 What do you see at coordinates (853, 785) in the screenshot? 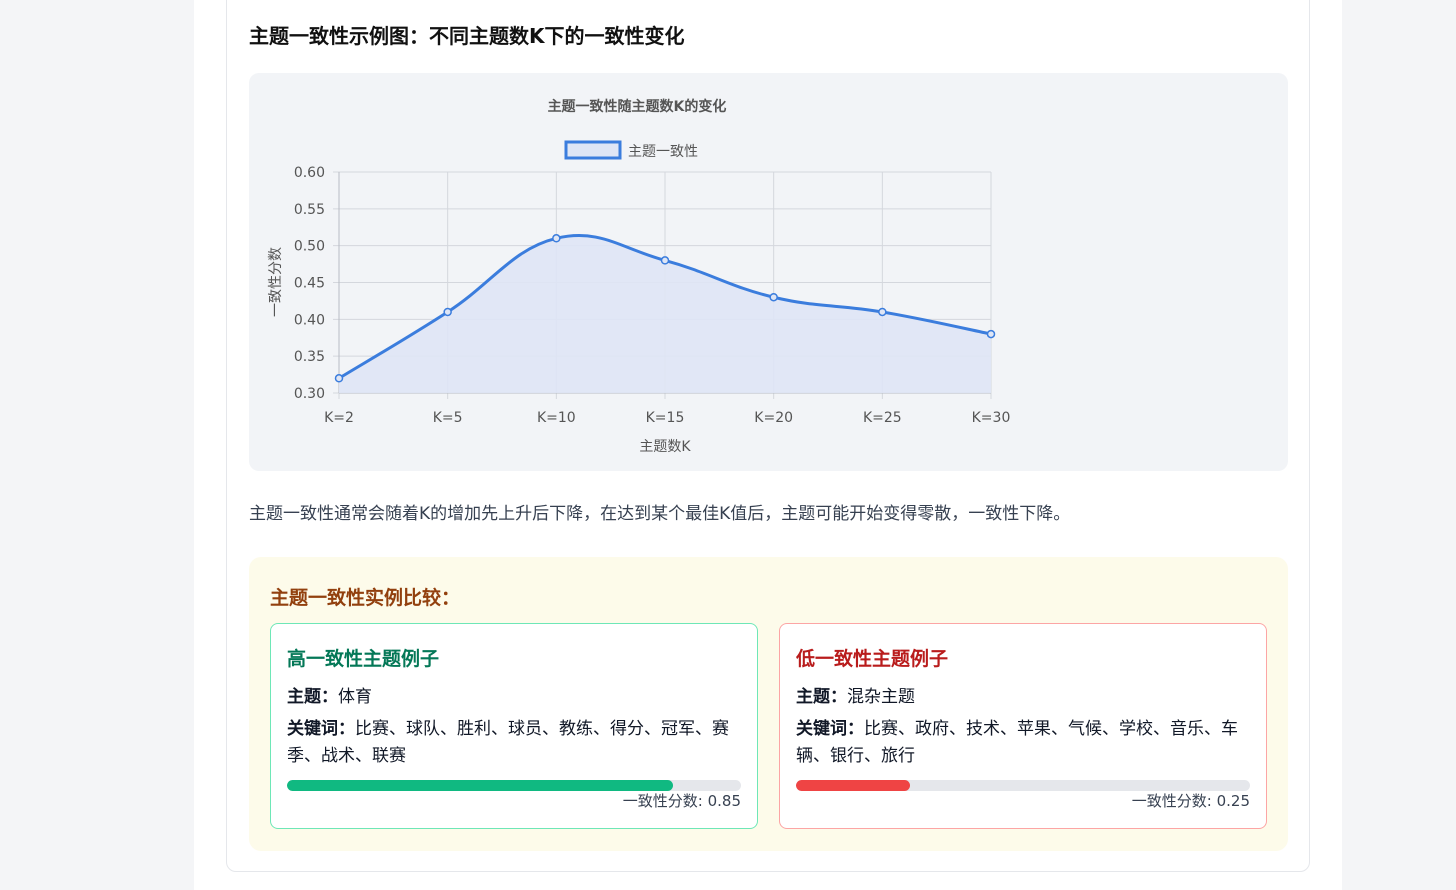
I see `low-score-fill` at bounding box center [853, 785].